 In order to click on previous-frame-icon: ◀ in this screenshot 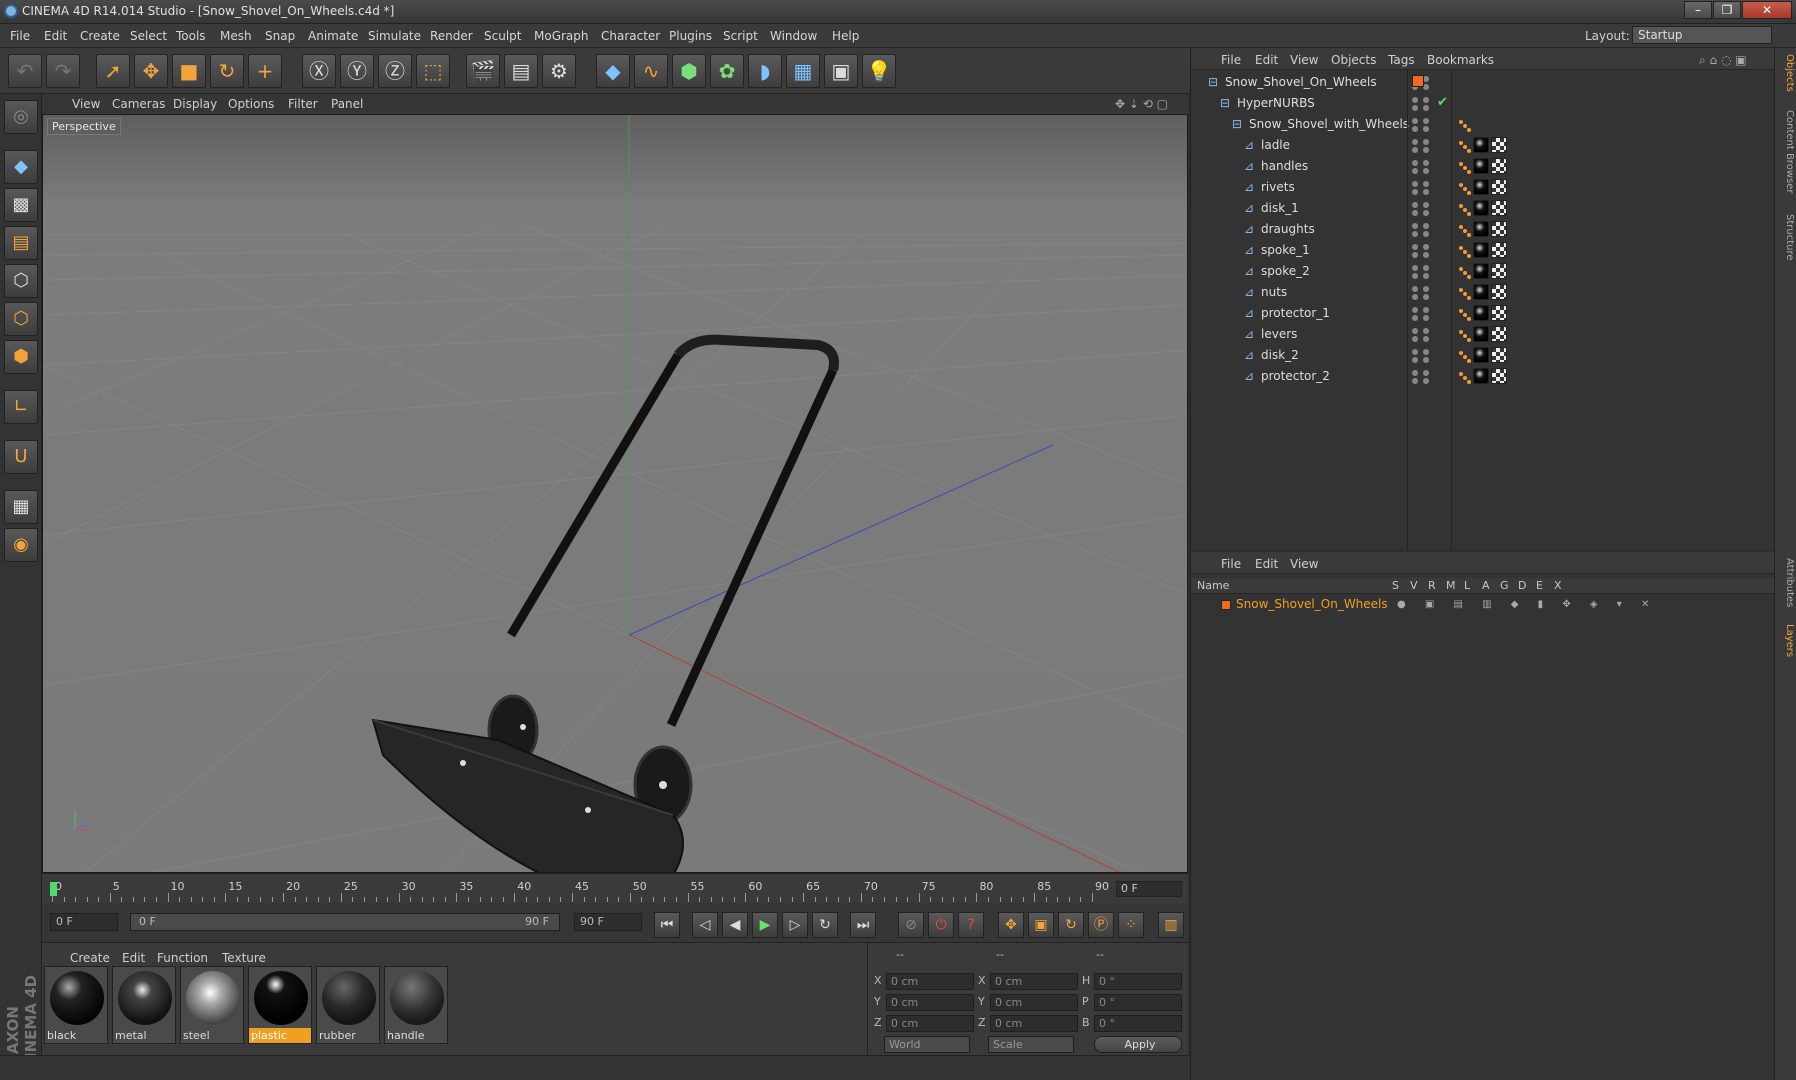, I will do `click(735, 925)`.